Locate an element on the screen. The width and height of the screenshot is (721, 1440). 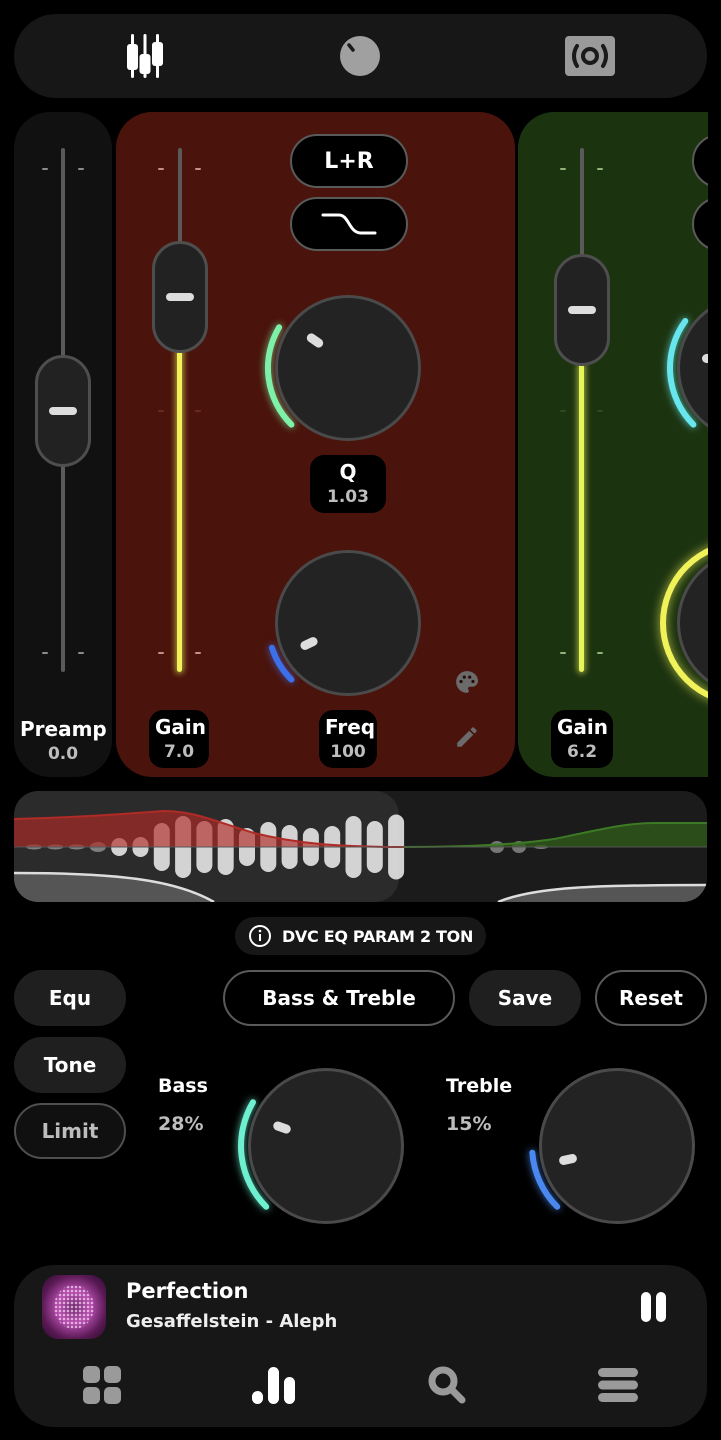
reset-button: Reset is located at coordinates (651, 998).